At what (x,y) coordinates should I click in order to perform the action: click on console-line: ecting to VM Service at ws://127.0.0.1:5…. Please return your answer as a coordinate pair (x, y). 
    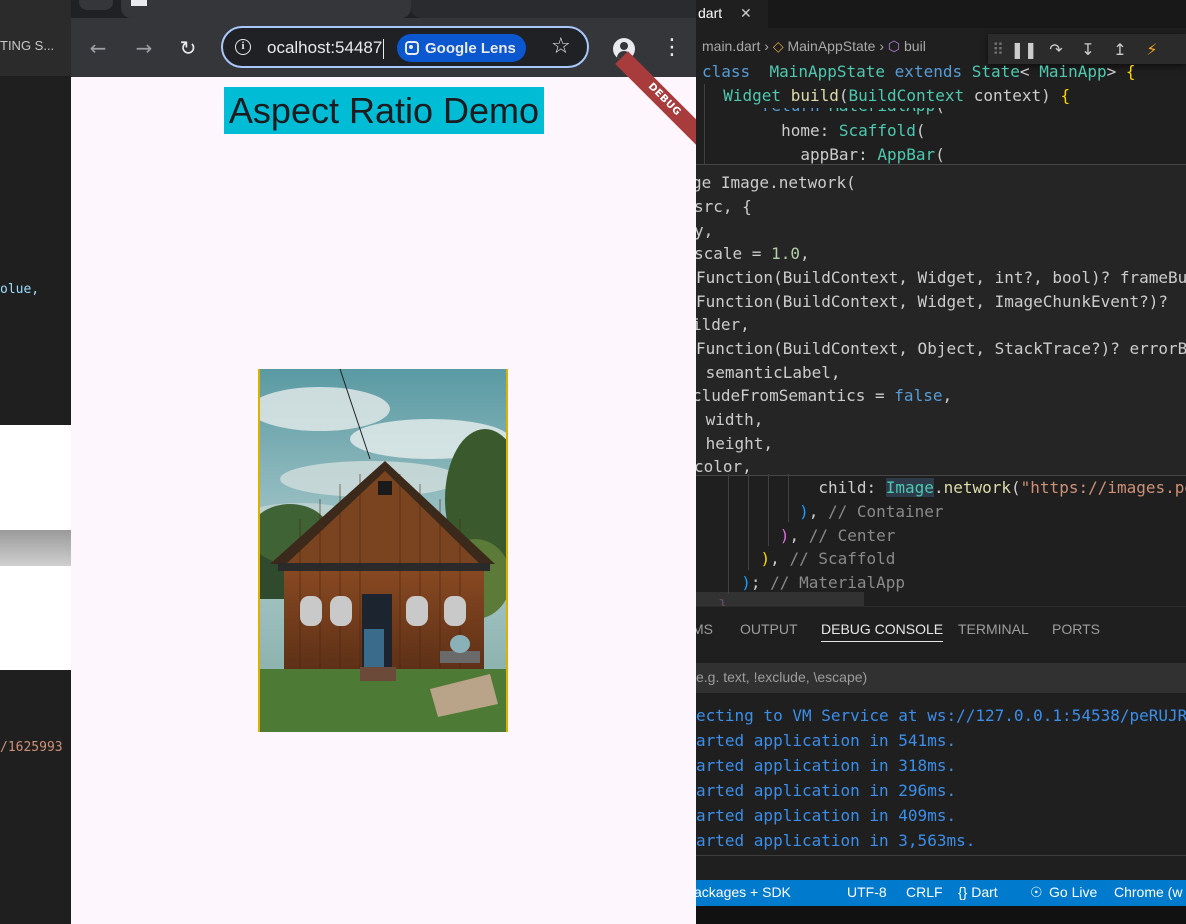
    Looking at the image, I should click on (941, 715).